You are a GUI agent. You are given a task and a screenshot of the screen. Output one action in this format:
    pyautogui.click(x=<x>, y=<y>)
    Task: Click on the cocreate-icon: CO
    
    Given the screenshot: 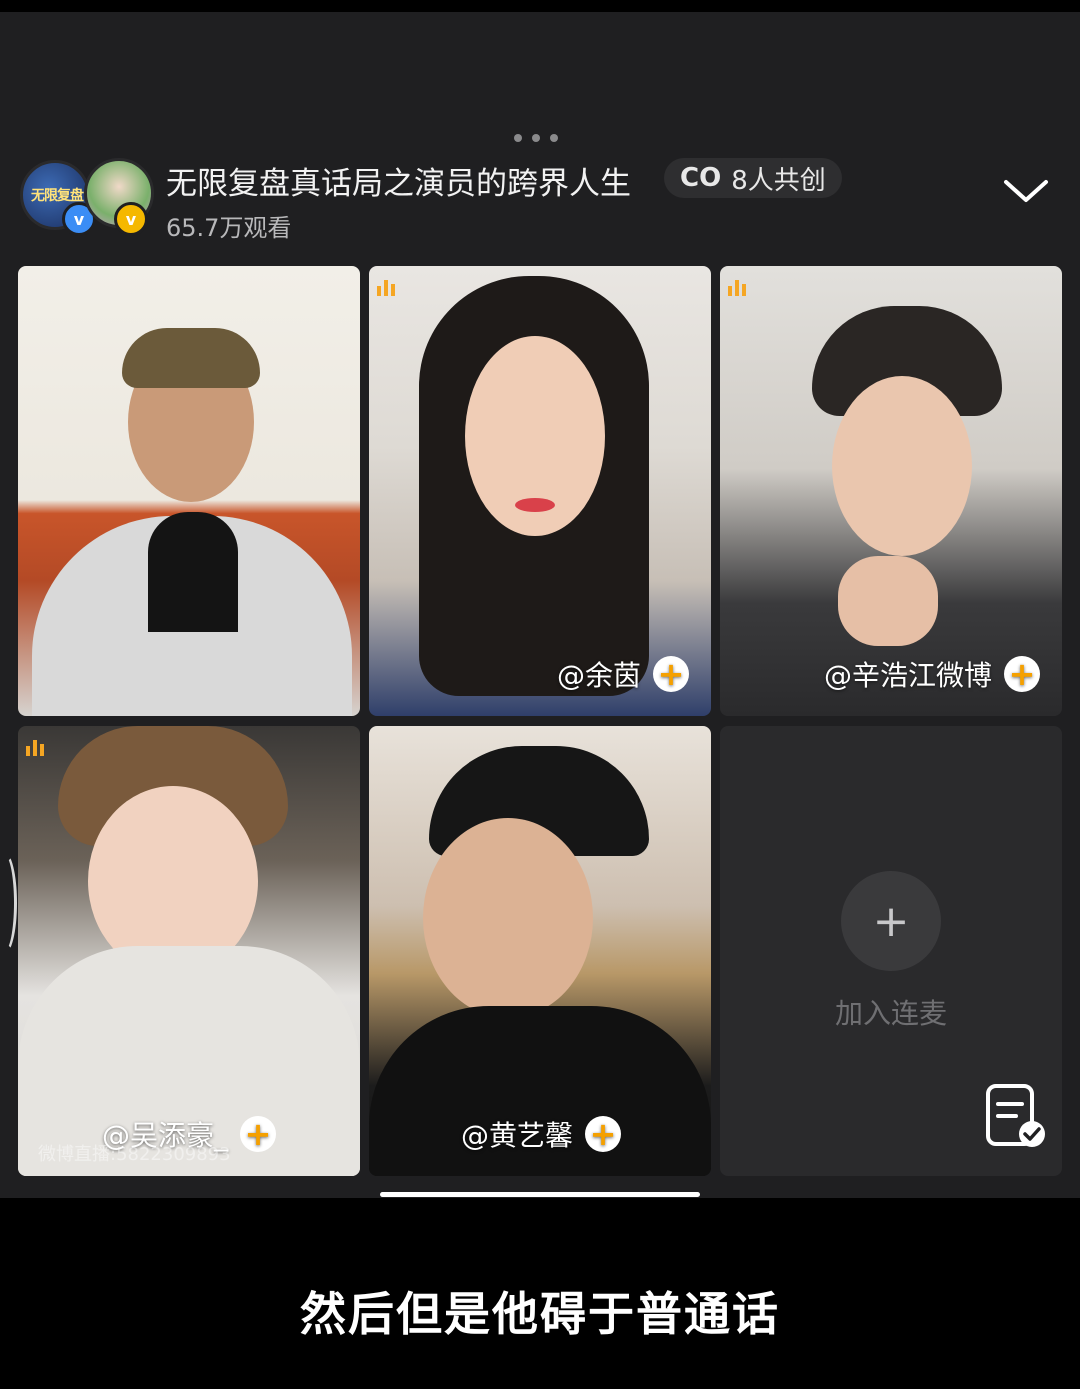 What is the action you would take?
    pyautogui.click(x=701, y=178)
    